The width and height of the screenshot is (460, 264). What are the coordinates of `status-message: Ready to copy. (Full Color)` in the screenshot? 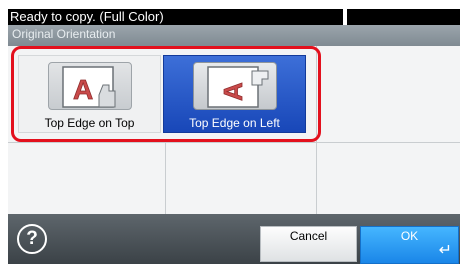 It's located at (175, 17).